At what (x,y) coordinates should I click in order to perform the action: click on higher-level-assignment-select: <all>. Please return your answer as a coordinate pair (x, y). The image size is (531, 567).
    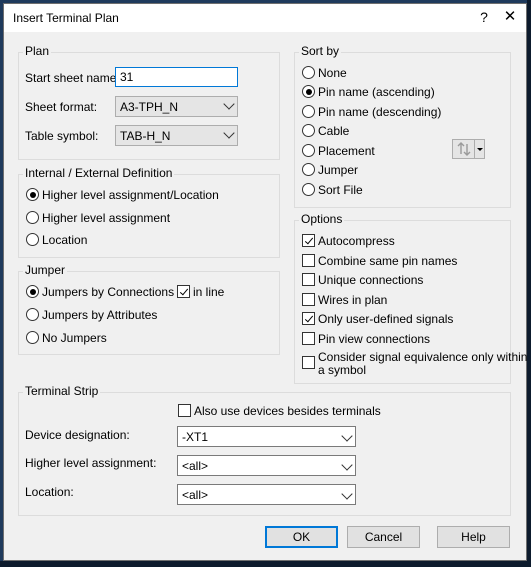
    Looking at the image, I should click on (266, 465).